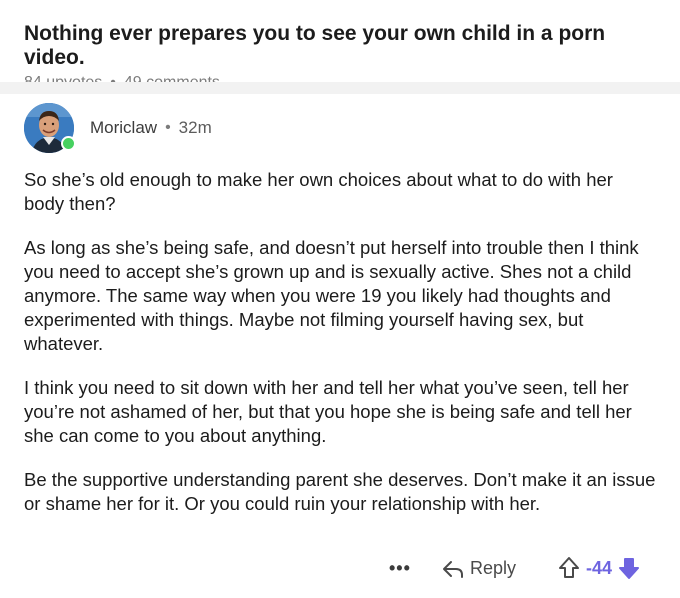  I want to click on vote-controls: -44, so click(599, 568).